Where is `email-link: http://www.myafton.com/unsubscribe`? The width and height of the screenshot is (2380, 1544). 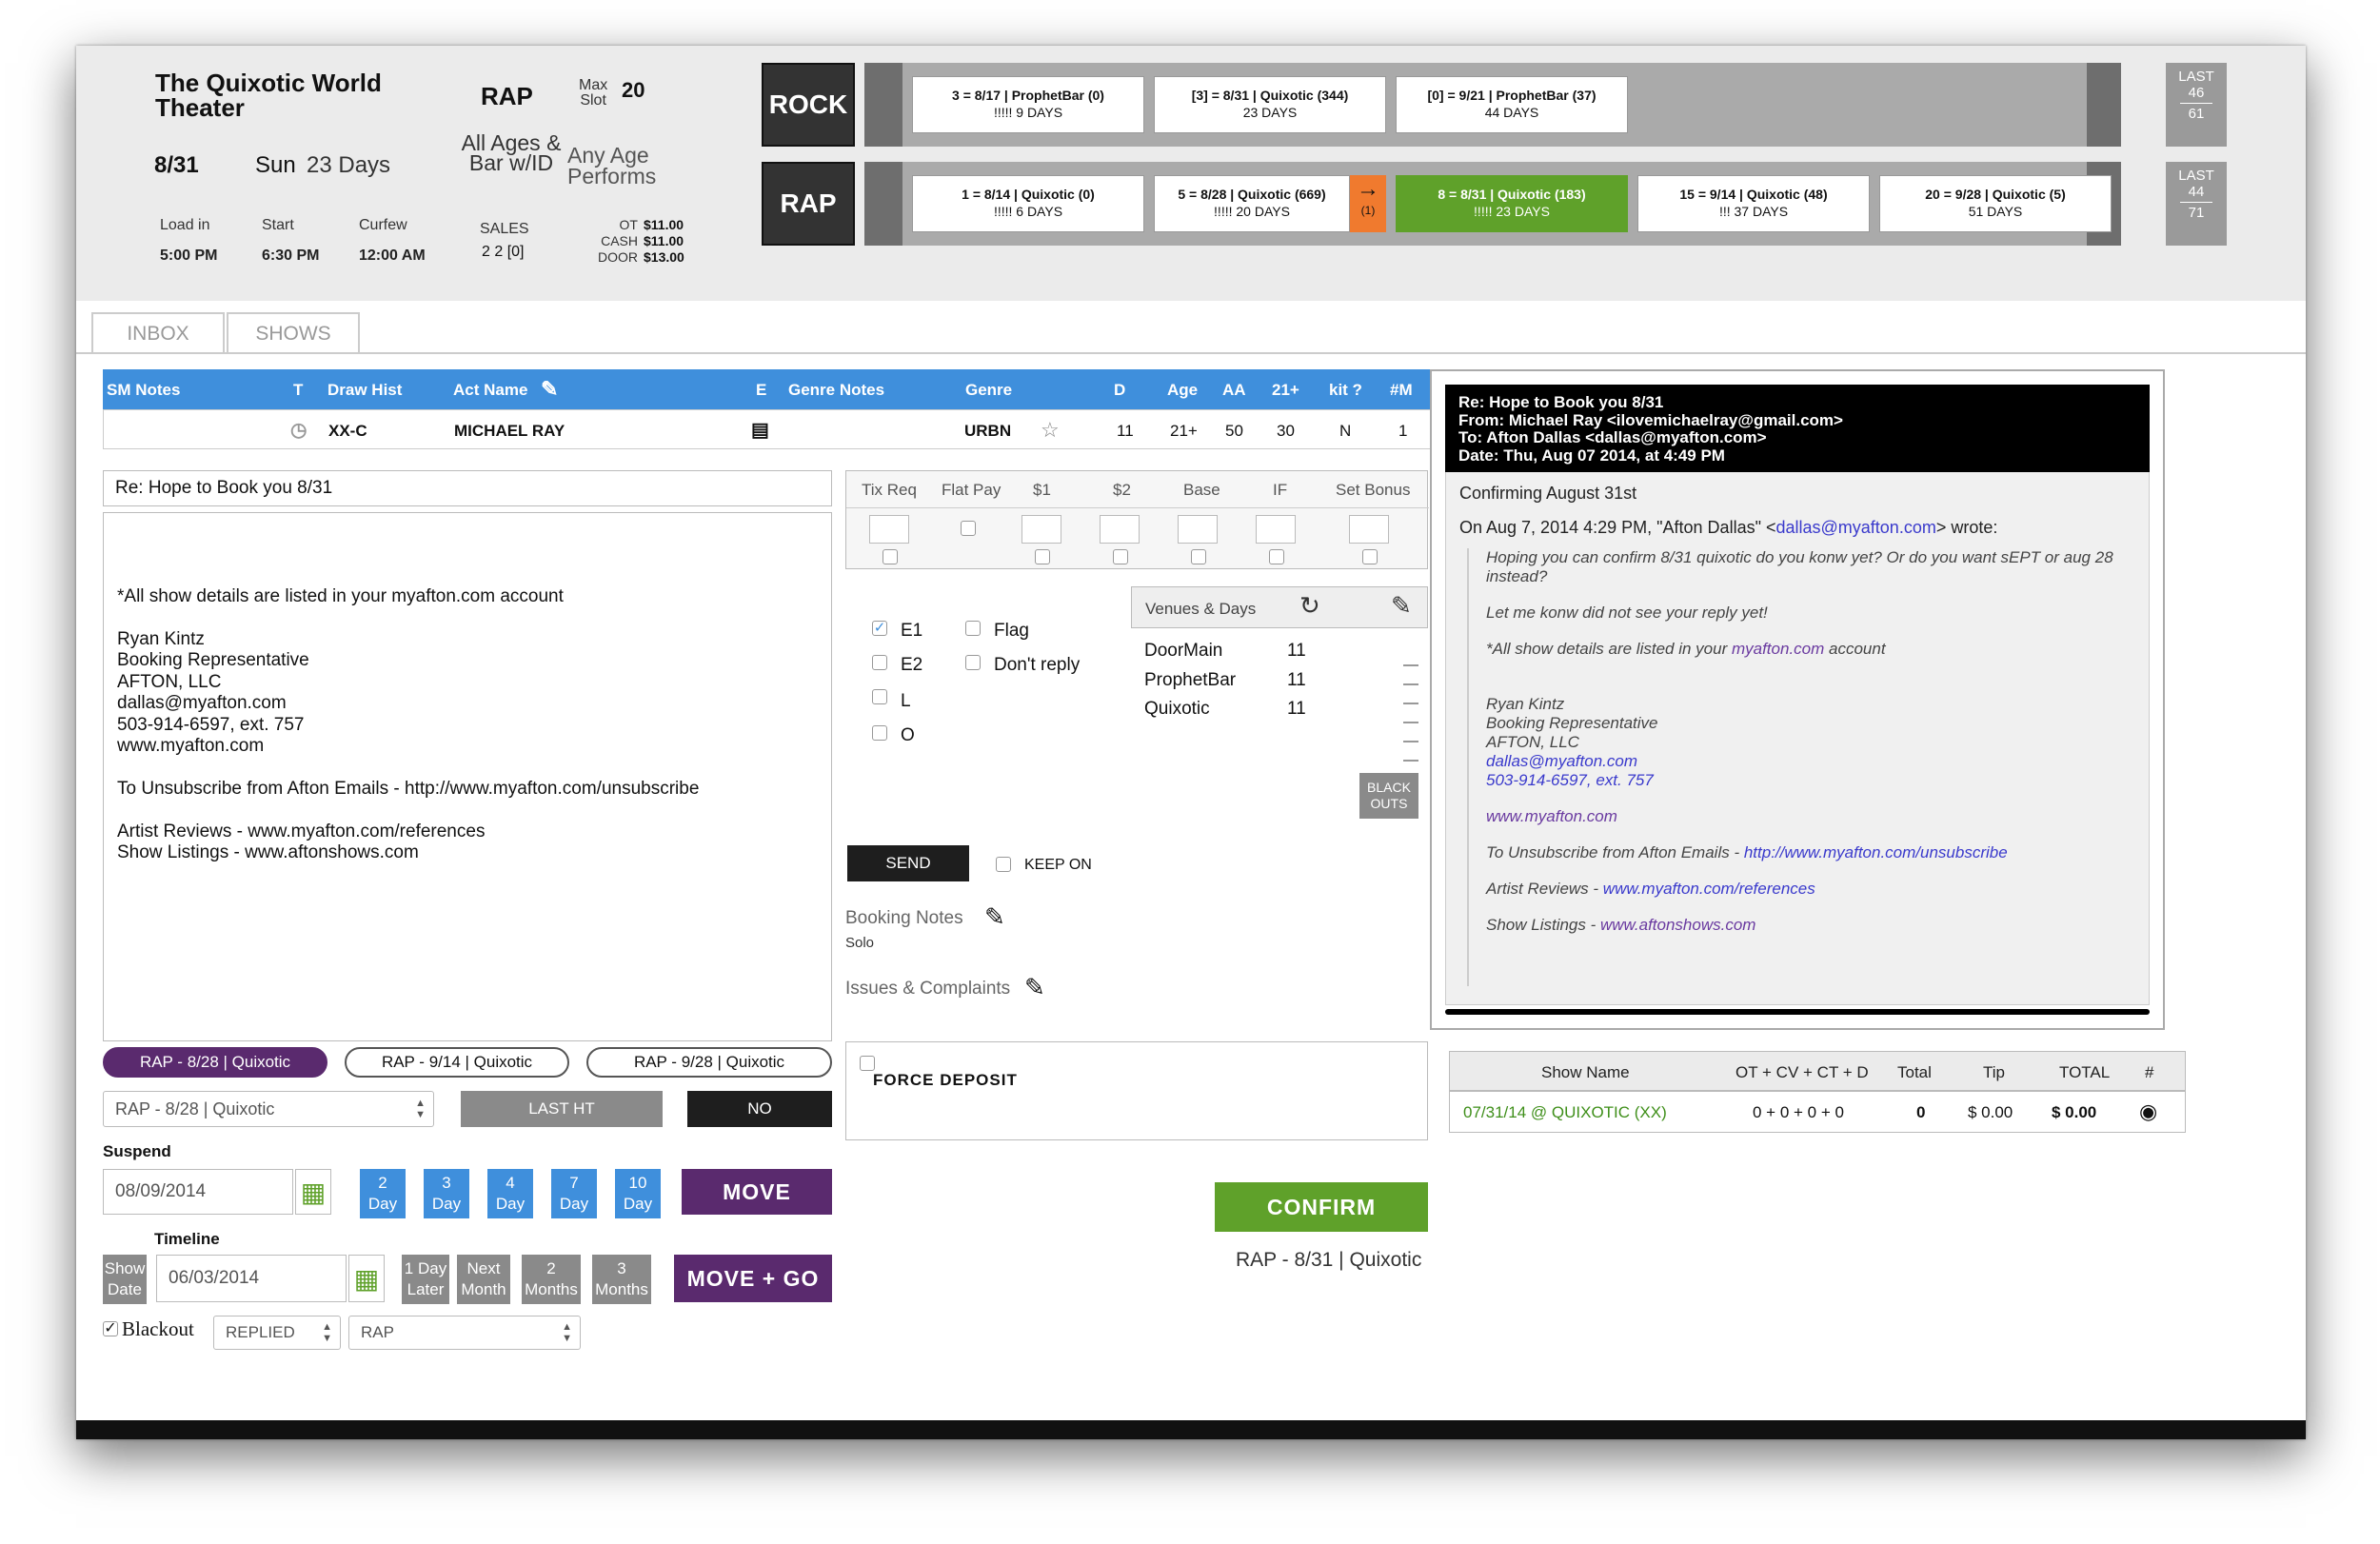 email-link: http://www.myafton.com/unsubscribe is located at coordinates (1876, 852).